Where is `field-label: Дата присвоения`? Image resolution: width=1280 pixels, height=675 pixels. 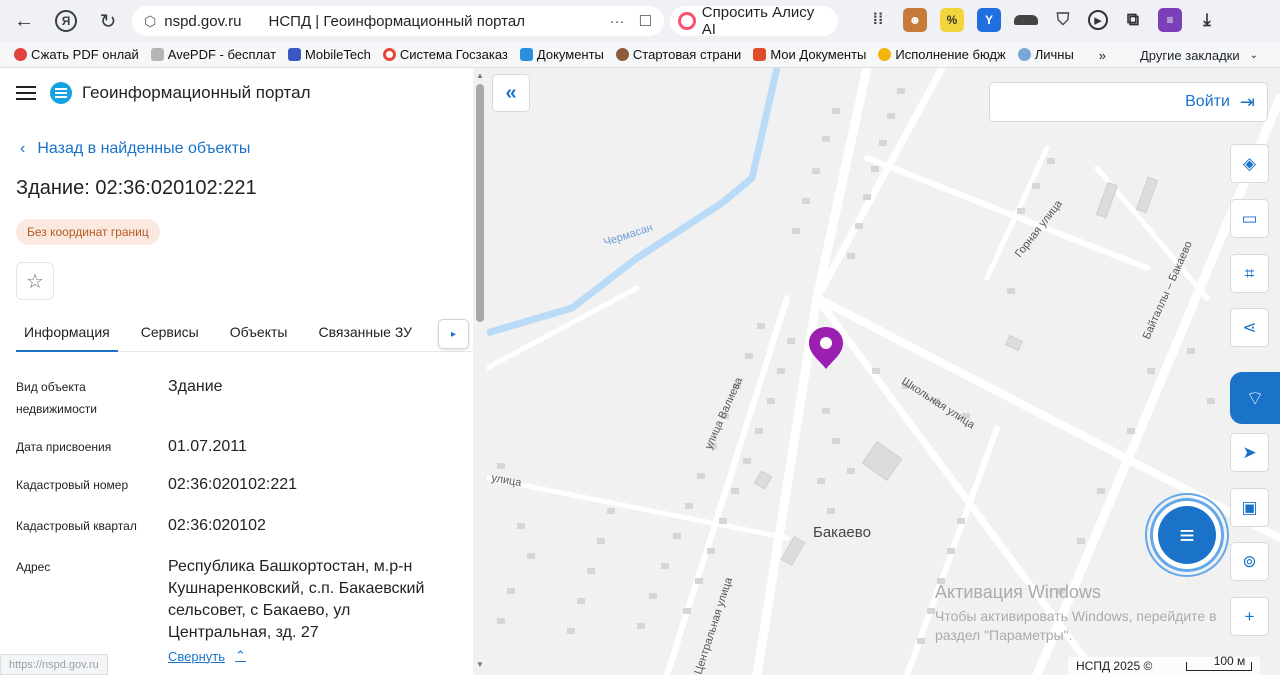
field-label: Дата присвоения is located at coordinates (64, 447).